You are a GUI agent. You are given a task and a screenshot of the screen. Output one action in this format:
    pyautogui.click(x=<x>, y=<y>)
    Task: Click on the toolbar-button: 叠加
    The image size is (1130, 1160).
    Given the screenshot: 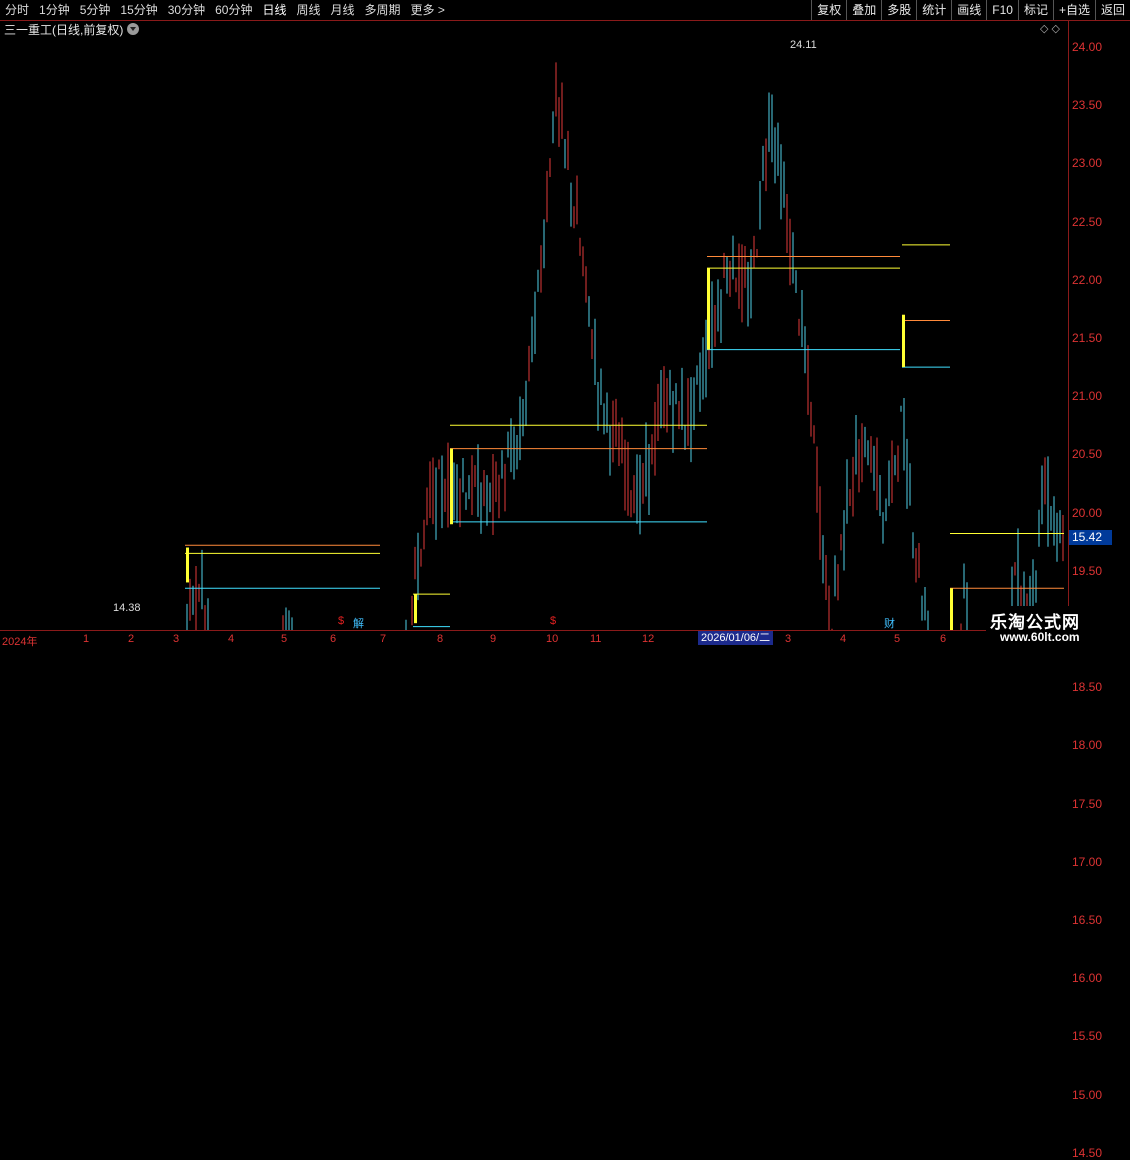 What is the action you would take?
    pyautogui.click(x=863, y=10)
    